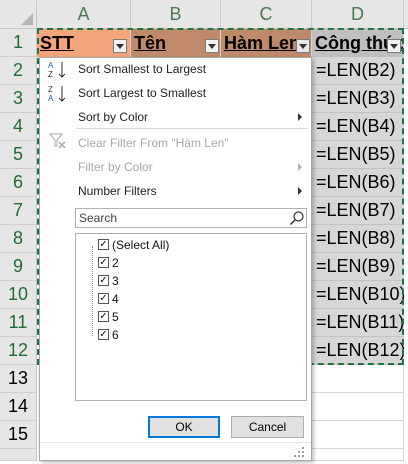 The height and width of the screenshot is (464, 408). I want to click on formula-text: =LEN(B2), so click(356, 70).